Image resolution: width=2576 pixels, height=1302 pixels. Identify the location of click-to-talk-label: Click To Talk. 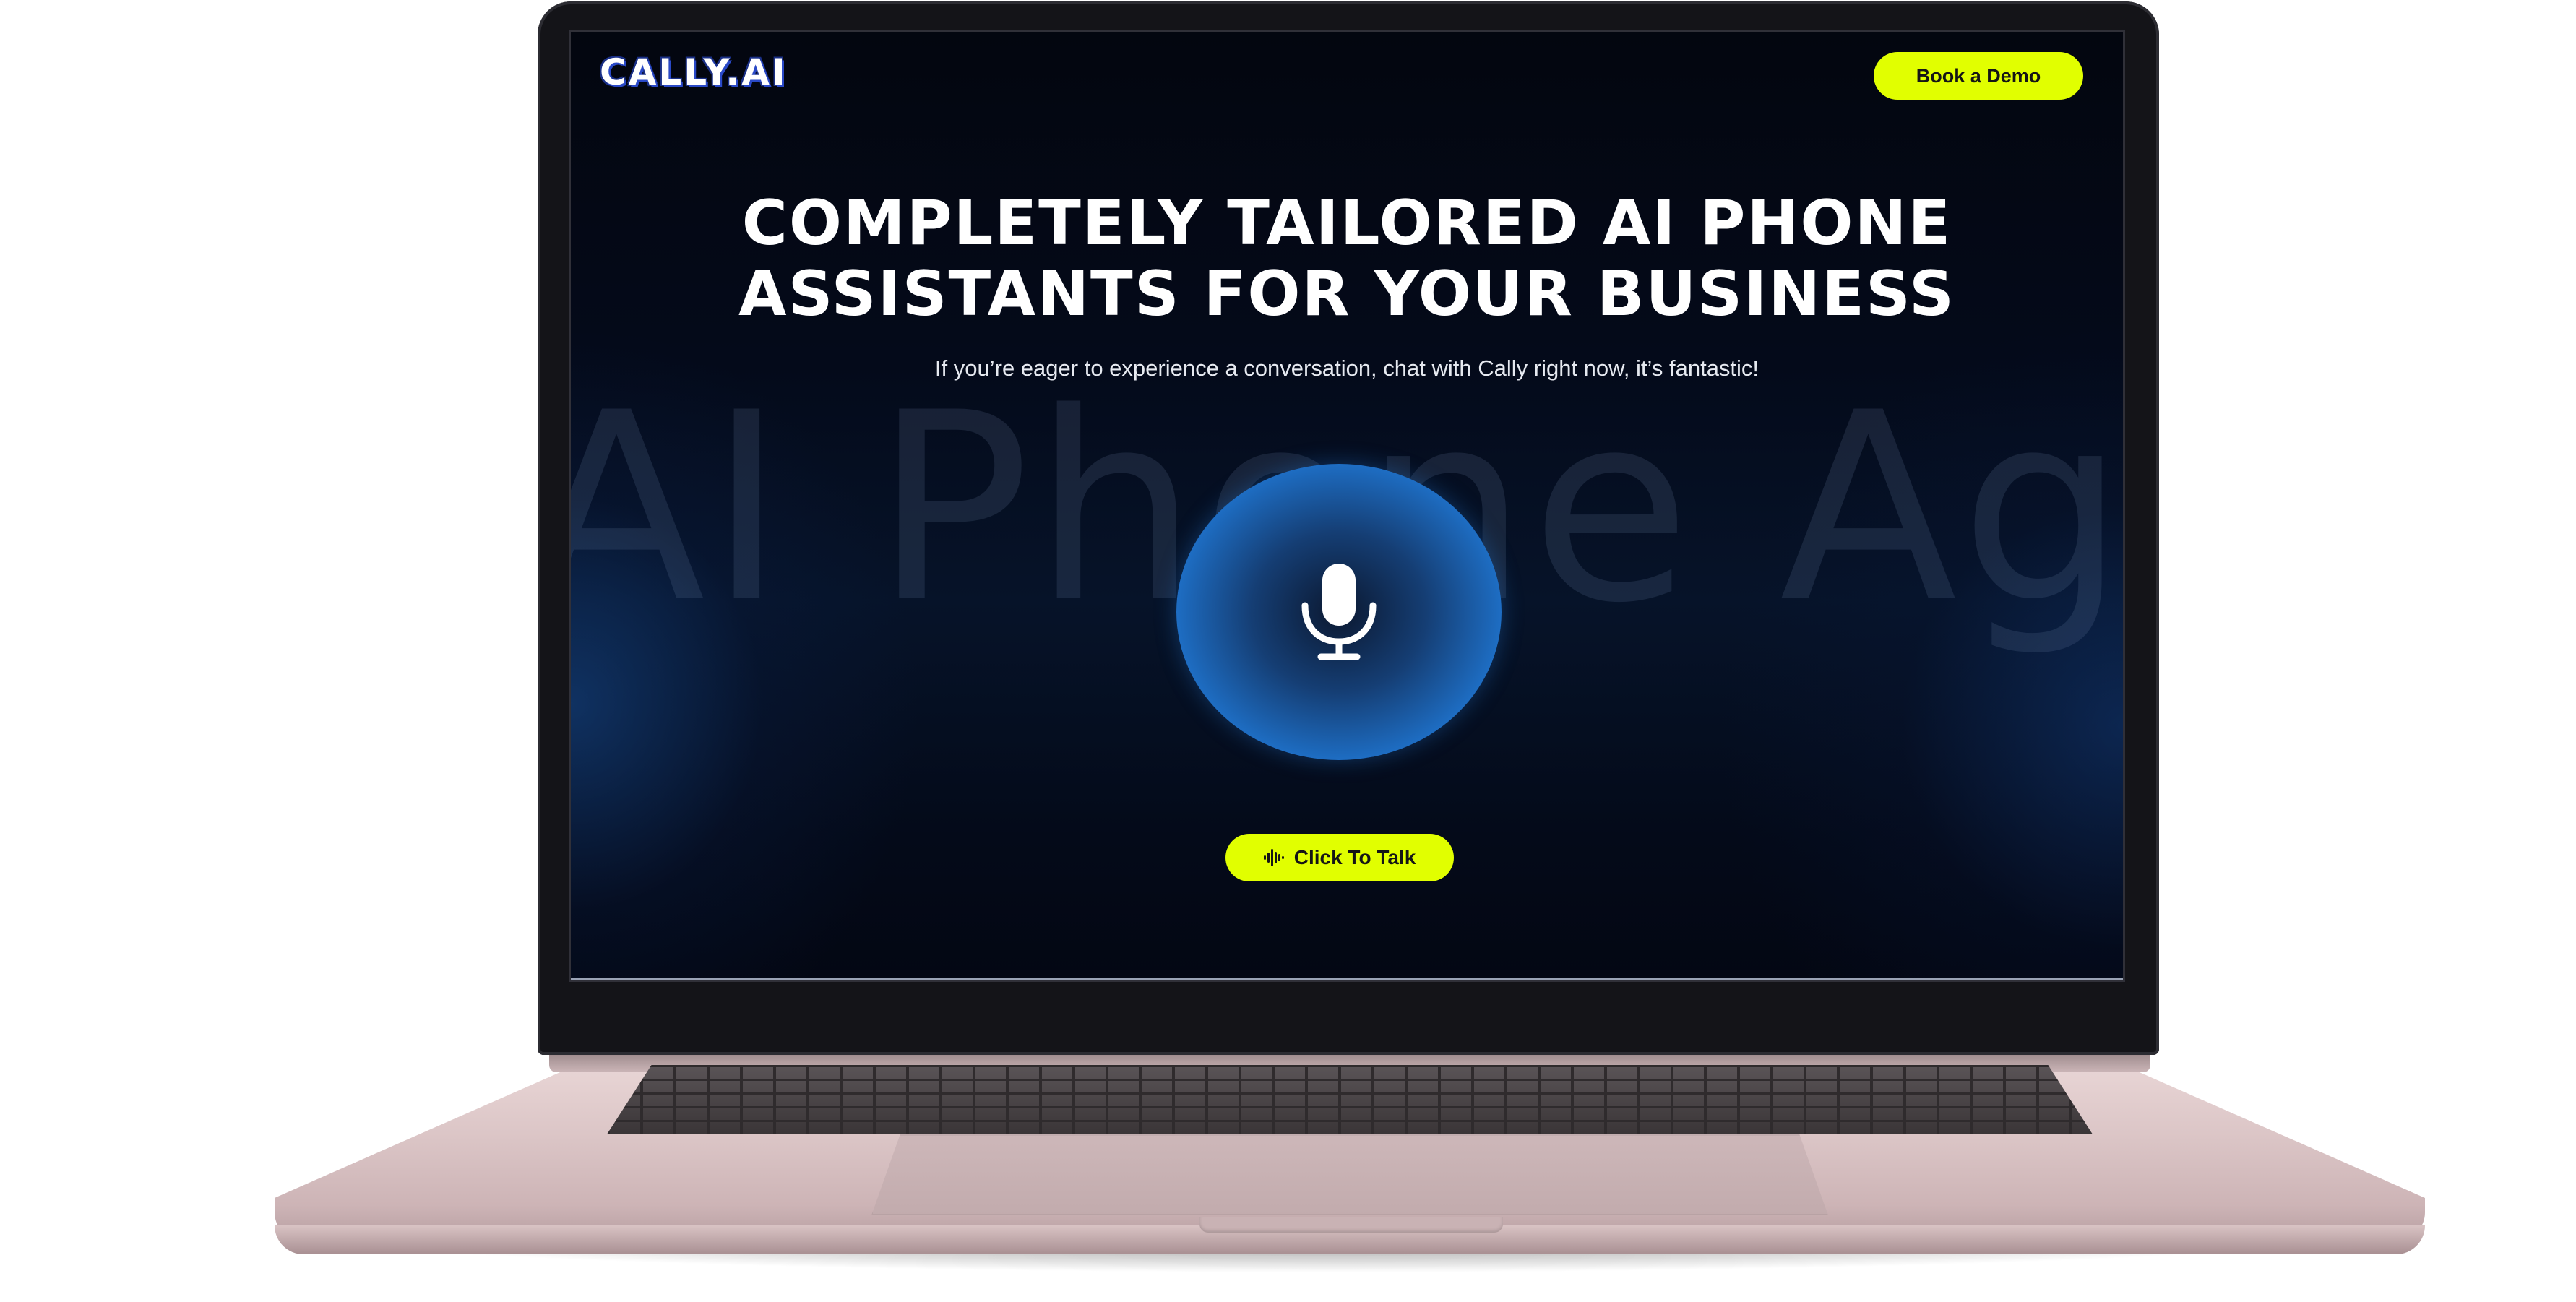
(1354, 857).